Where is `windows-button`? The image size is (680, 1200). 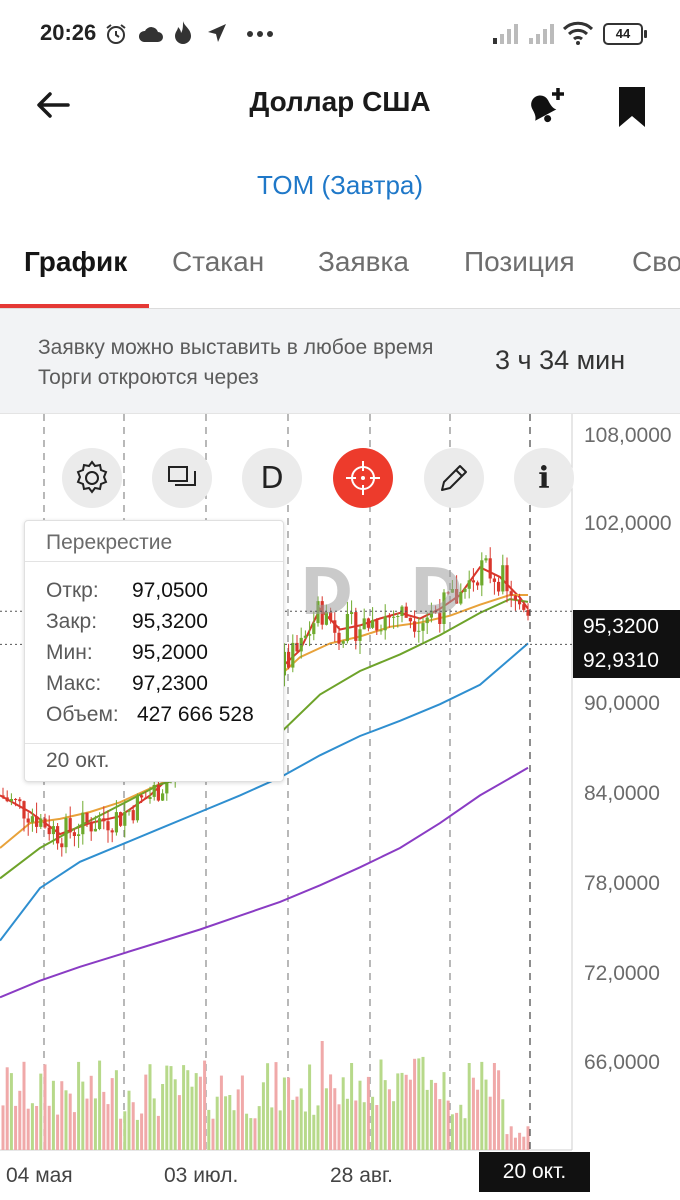
windows-button is located at coordinates (182, 478).